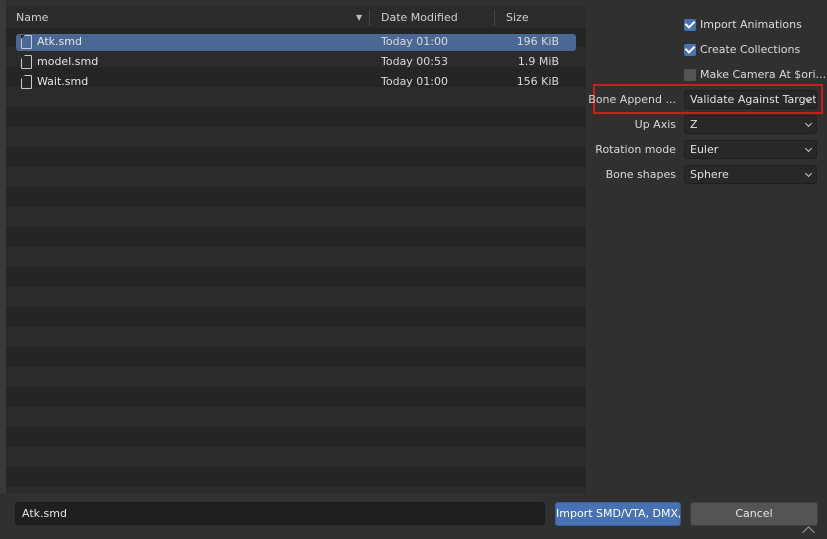 Image resolution: width=827 pixels, height=539 pixels. What do you see at coordinates (415, 61) in the screenshot?
I see `file-date: Today 00:53` at bounding box center [415, 61].